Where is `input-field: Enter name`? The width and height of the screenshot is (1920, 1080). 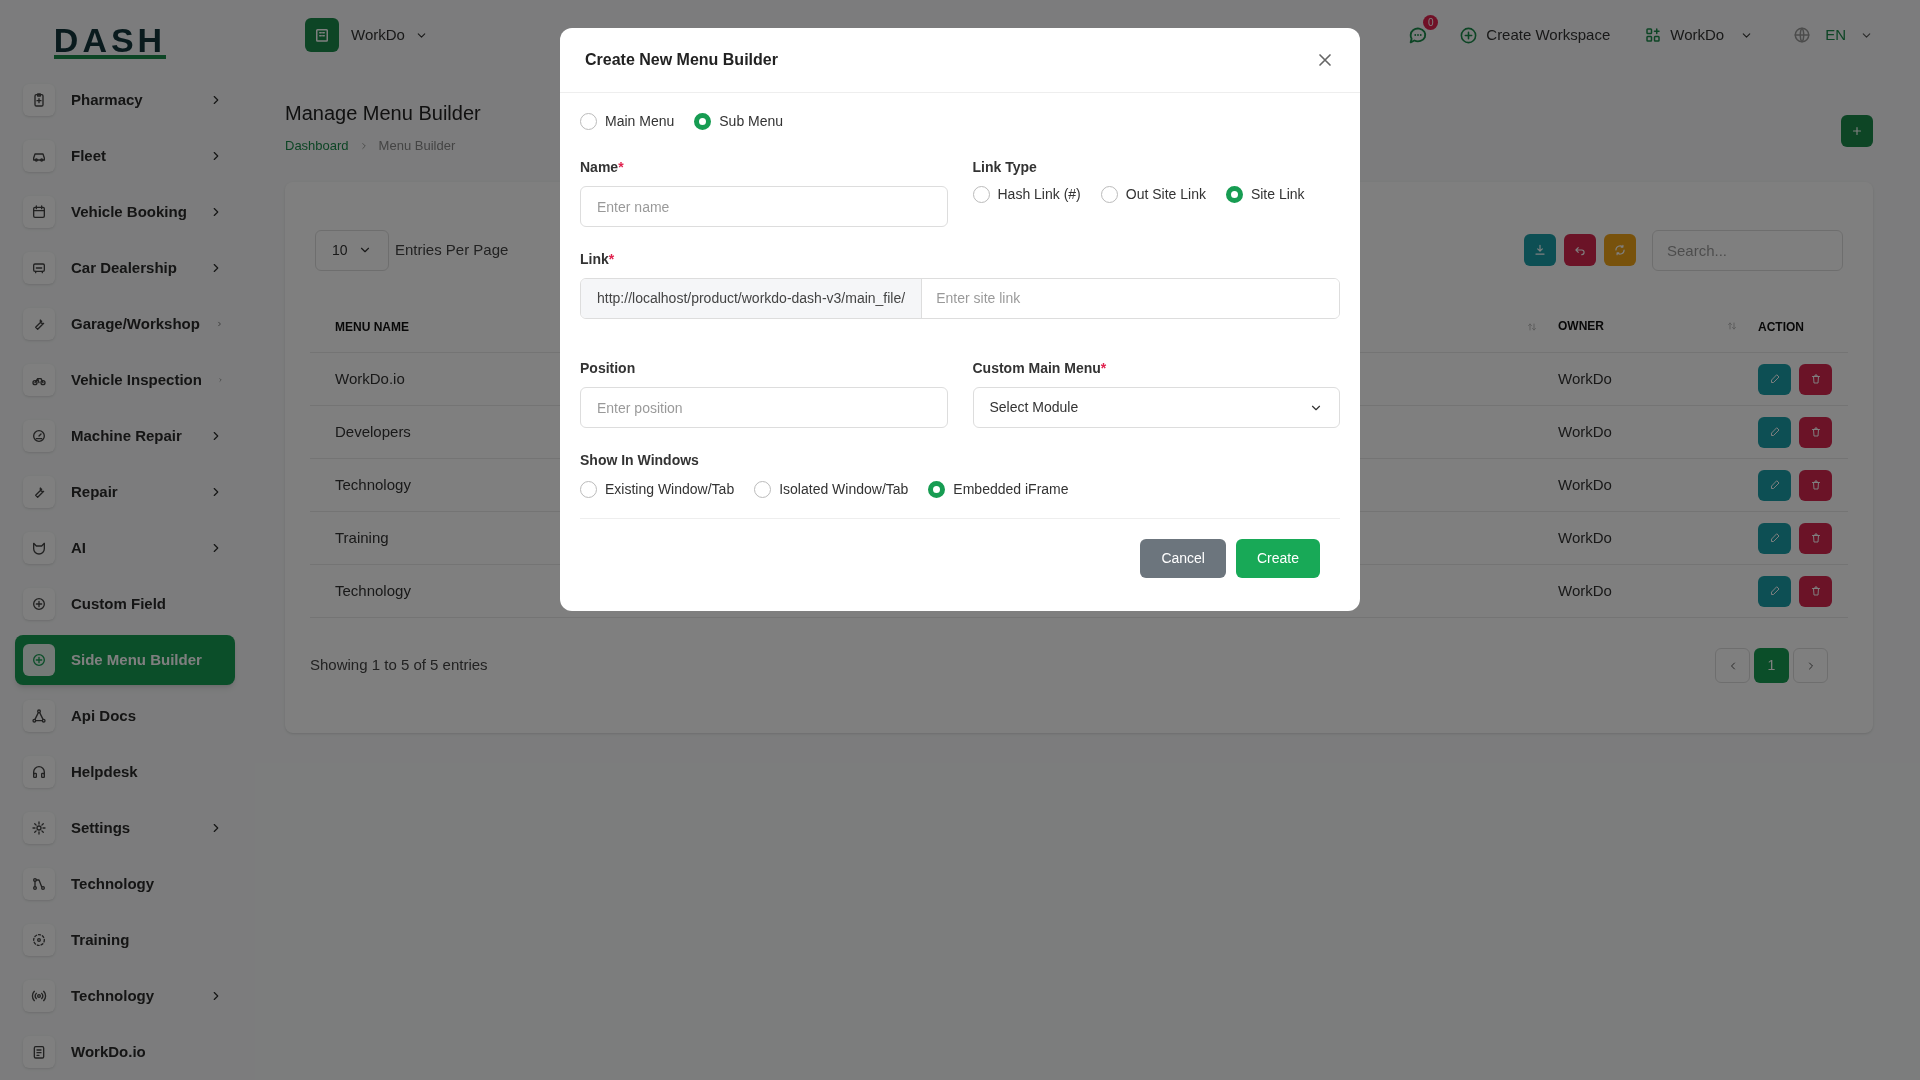 input-field: Enter name is located at coordinates (764, 206).